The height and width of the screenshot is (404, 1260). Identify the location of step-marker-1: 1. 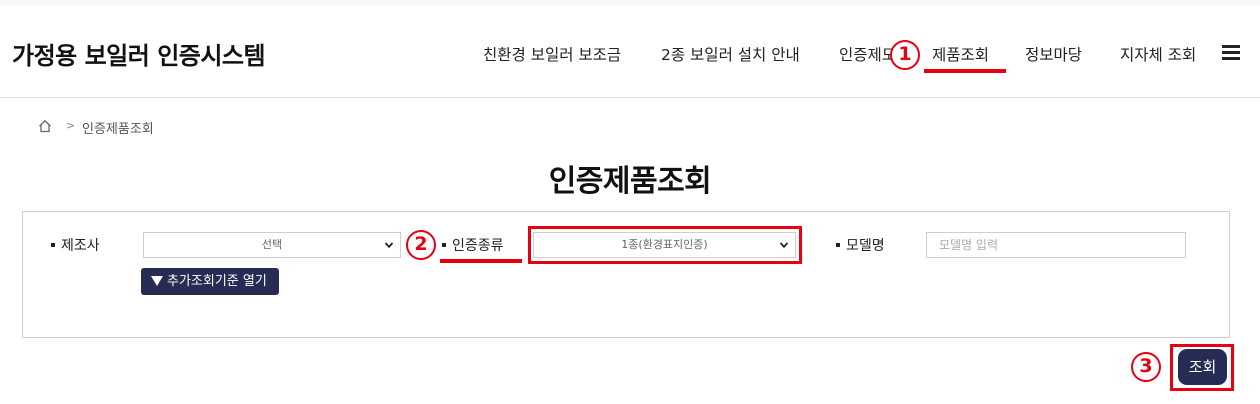
(905, 55).